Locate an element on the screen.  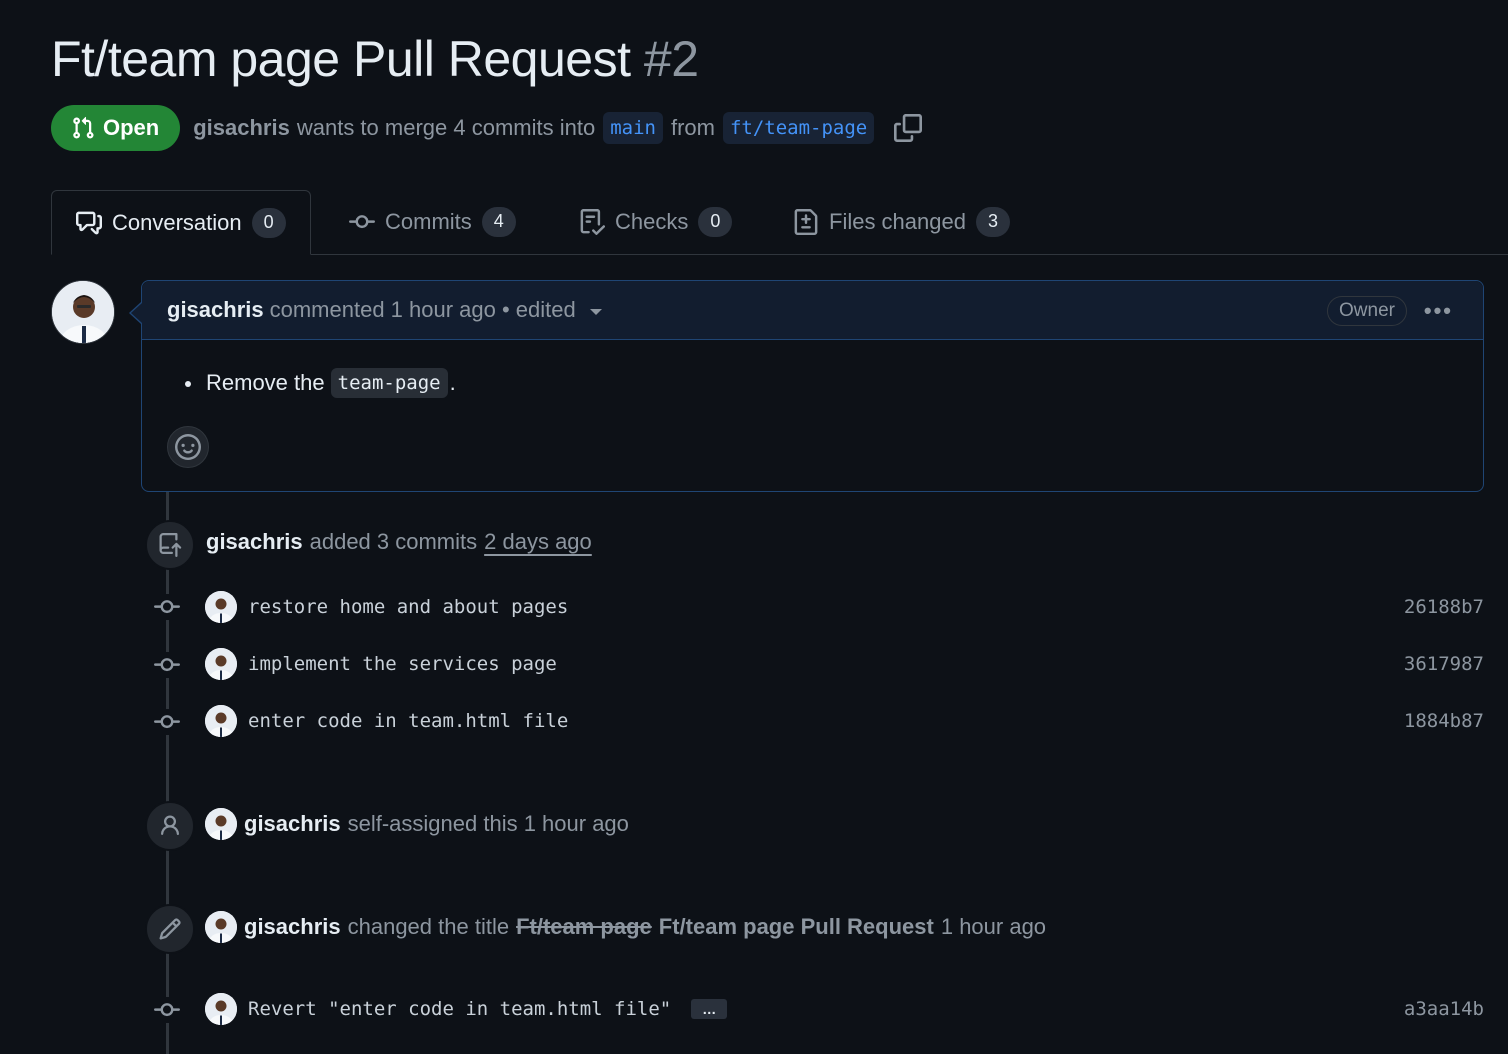
comment-discussion-icon is located at coordinates (89, 222).